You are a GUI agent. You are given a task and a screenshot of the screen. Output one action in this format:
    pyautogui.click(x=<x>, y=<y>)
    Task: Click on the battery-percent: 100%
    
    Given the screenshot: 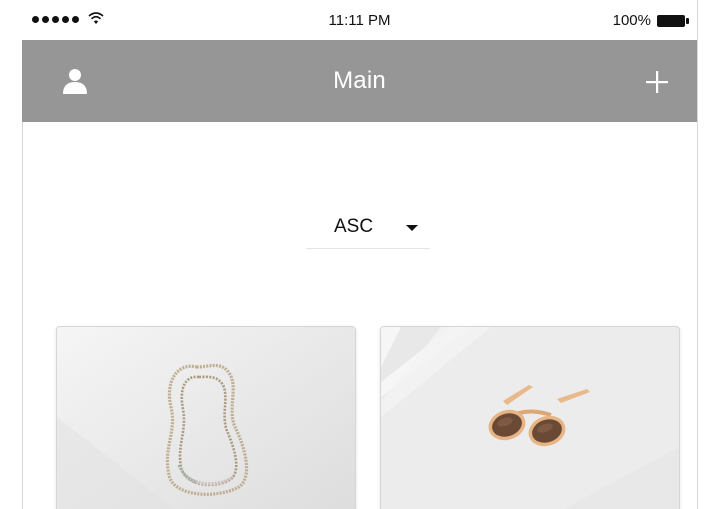 What is the action you would take?
    pyautogui.click(x=631, y=20)
    